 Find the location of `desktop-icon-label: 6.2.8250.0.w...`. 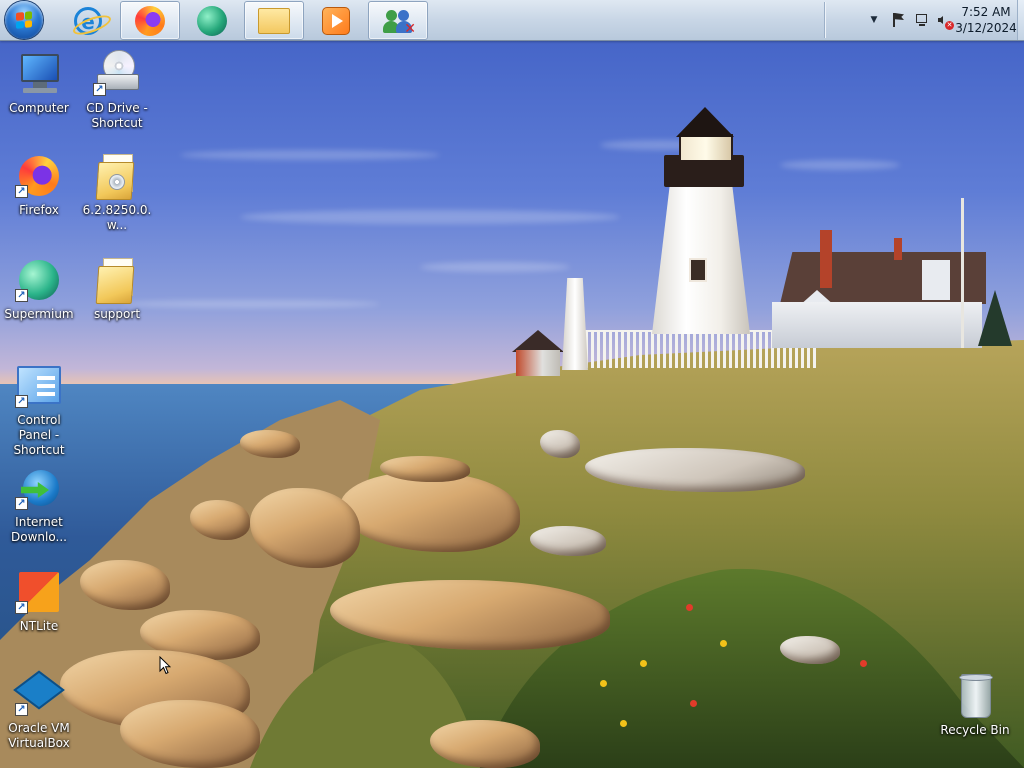

desktop-icon-label: 6.2.8250.0.w... is located at coordinates (117, 217).